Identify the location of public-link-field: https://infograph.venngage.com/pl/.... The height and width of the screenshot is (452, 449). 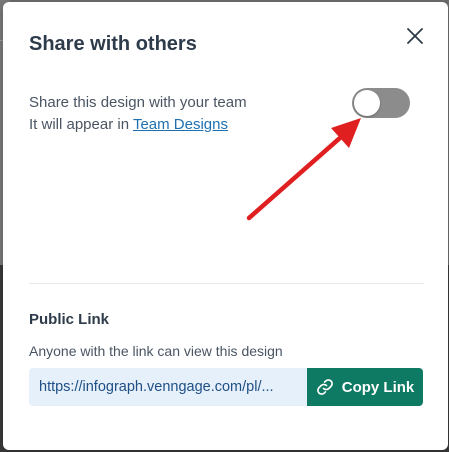
(168, 387).